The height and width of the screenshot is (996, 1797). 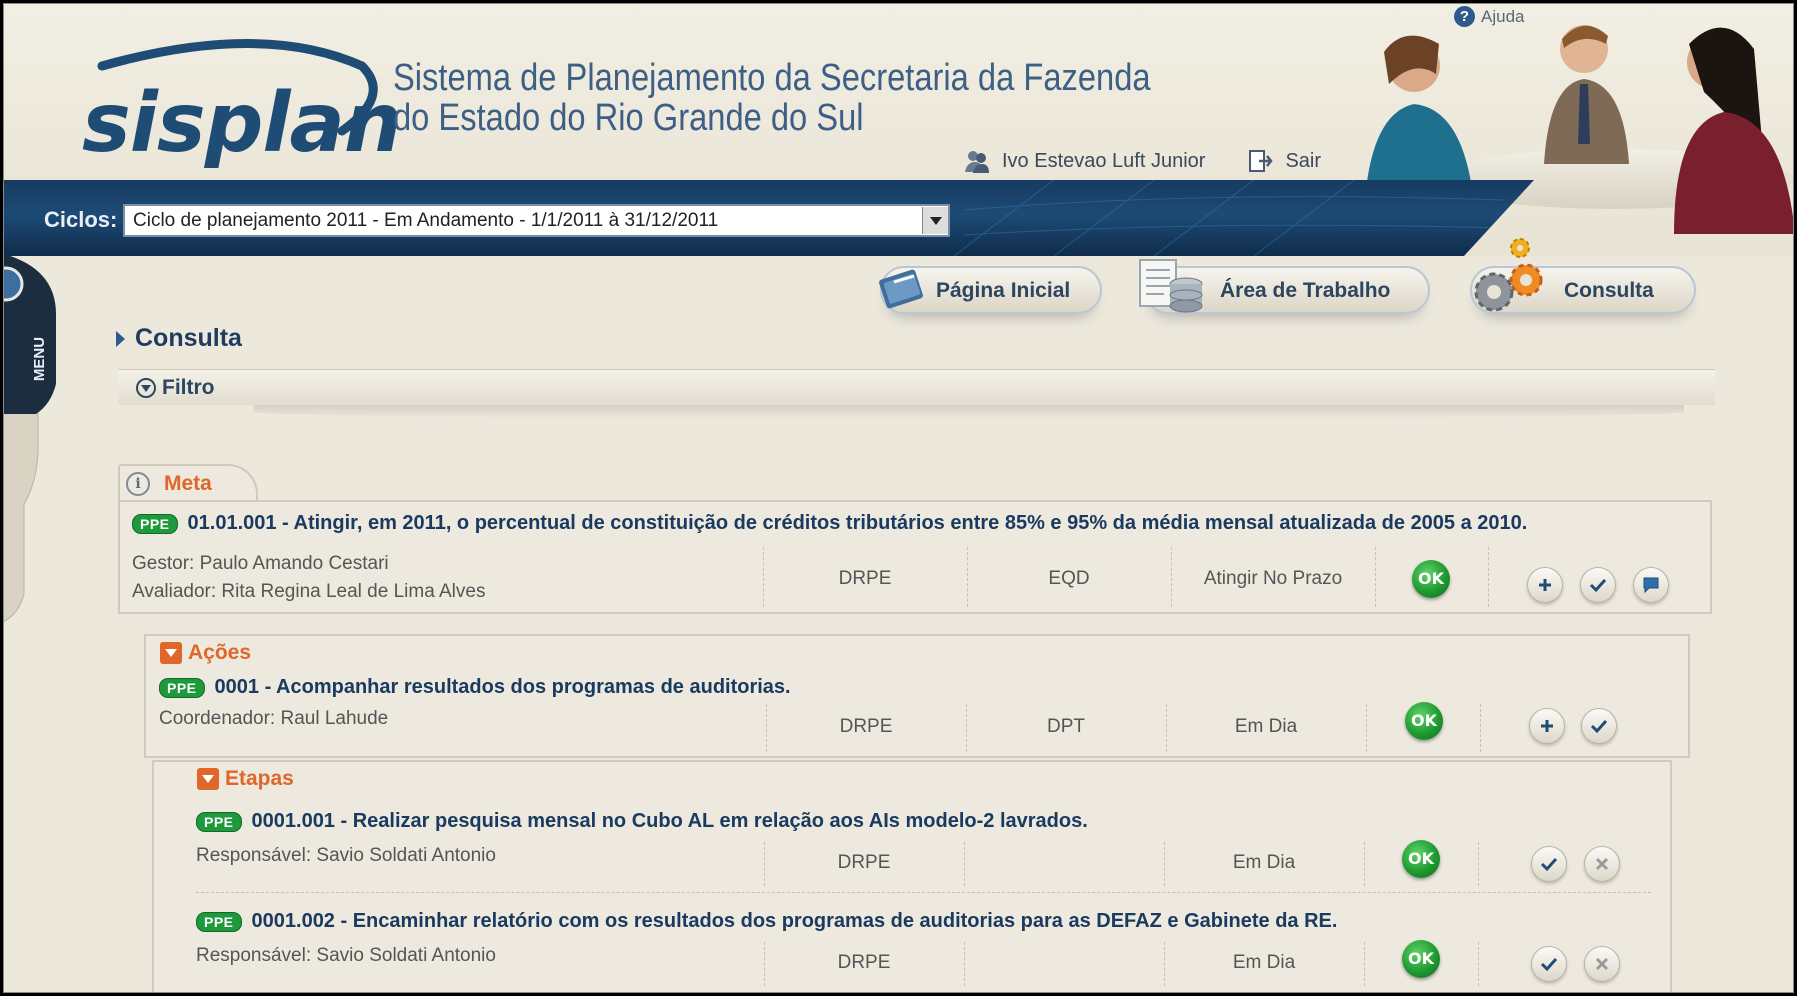 What do you see at coordinates (220, 652) in the screenshot?
I see `acoes-section-label-text: Ações` at bounding box center [220, 652].